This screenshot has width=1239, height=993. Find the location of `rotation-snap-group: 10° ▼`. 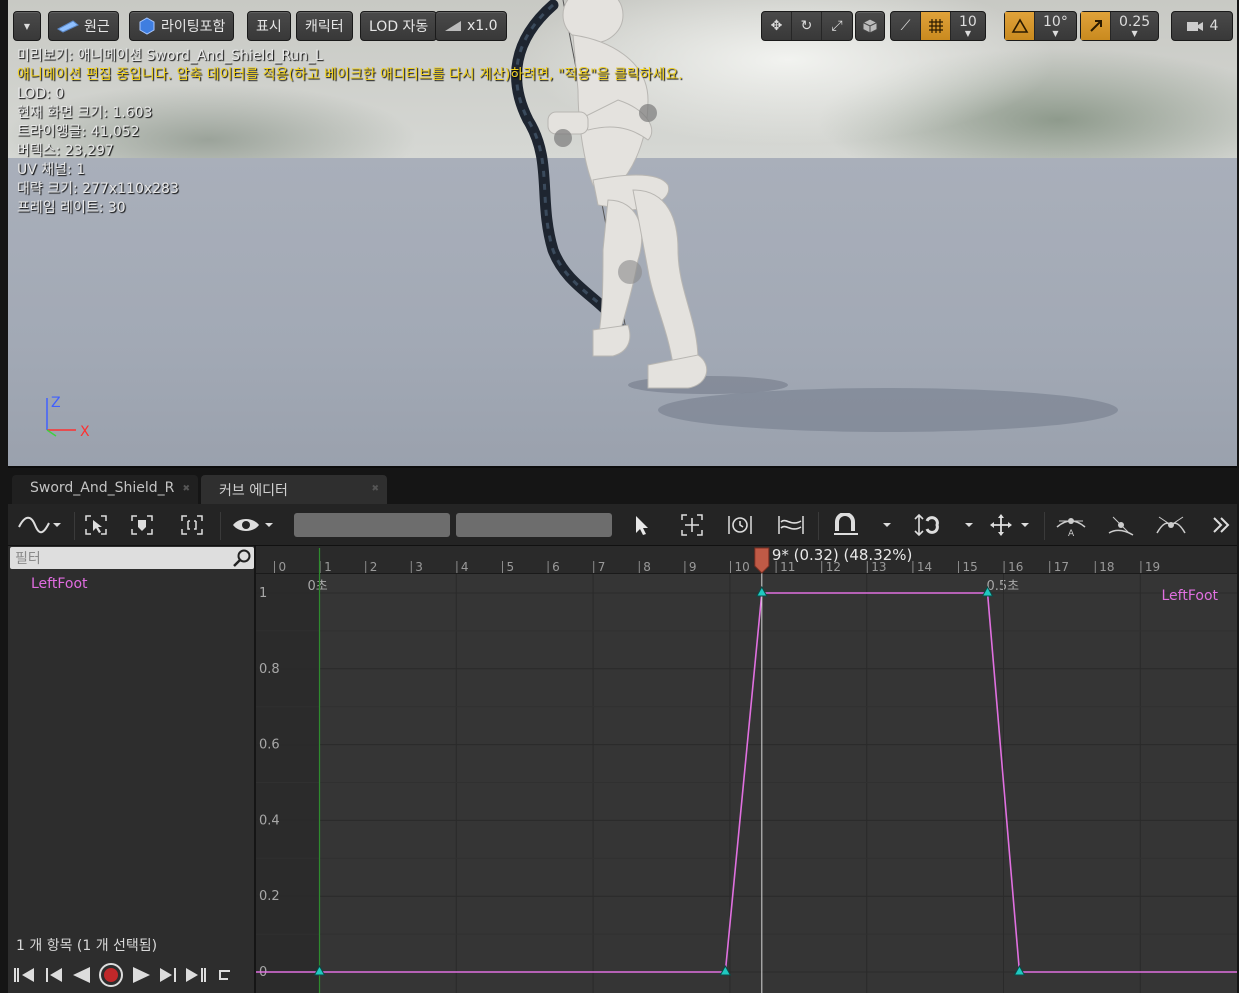

rotation-snap-group: 10° ▼ is located at coordinates (1040, 26).